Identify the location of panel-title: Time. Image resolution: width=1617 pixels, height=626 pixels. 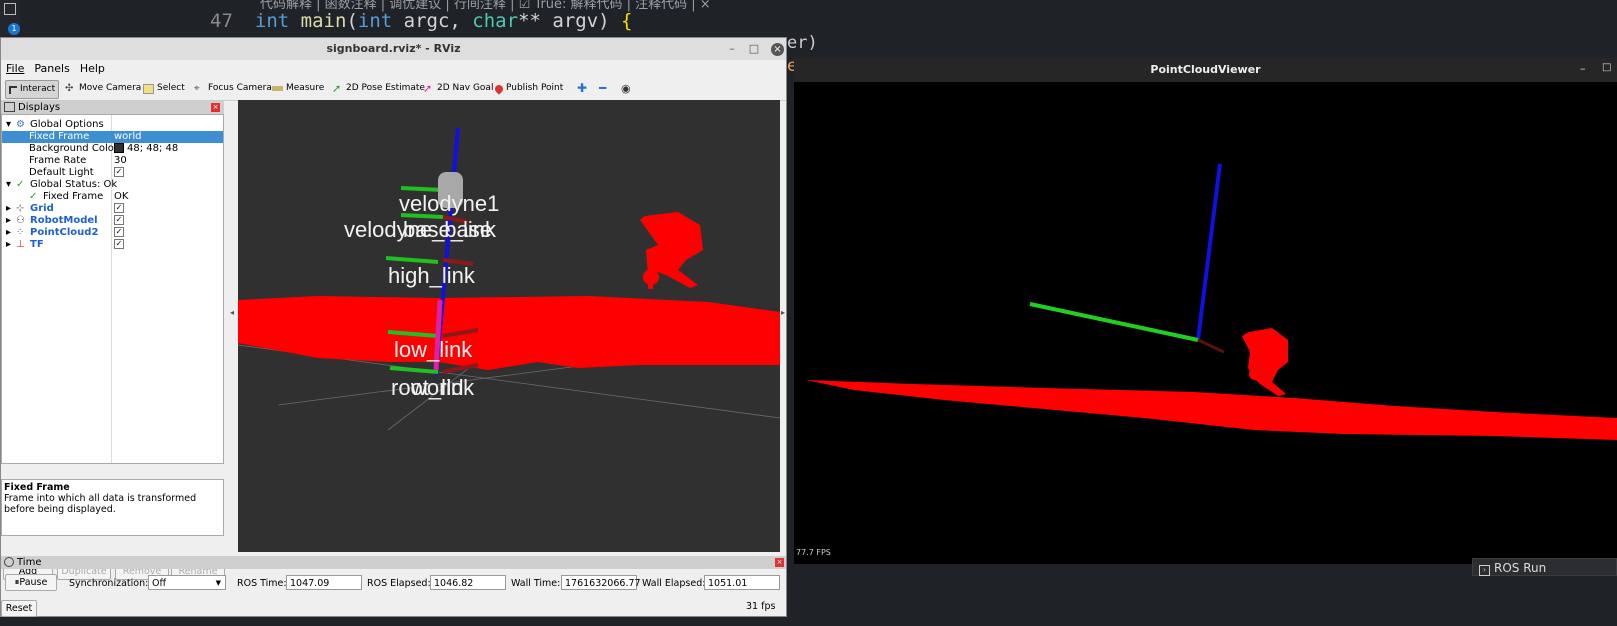
(29, 562).